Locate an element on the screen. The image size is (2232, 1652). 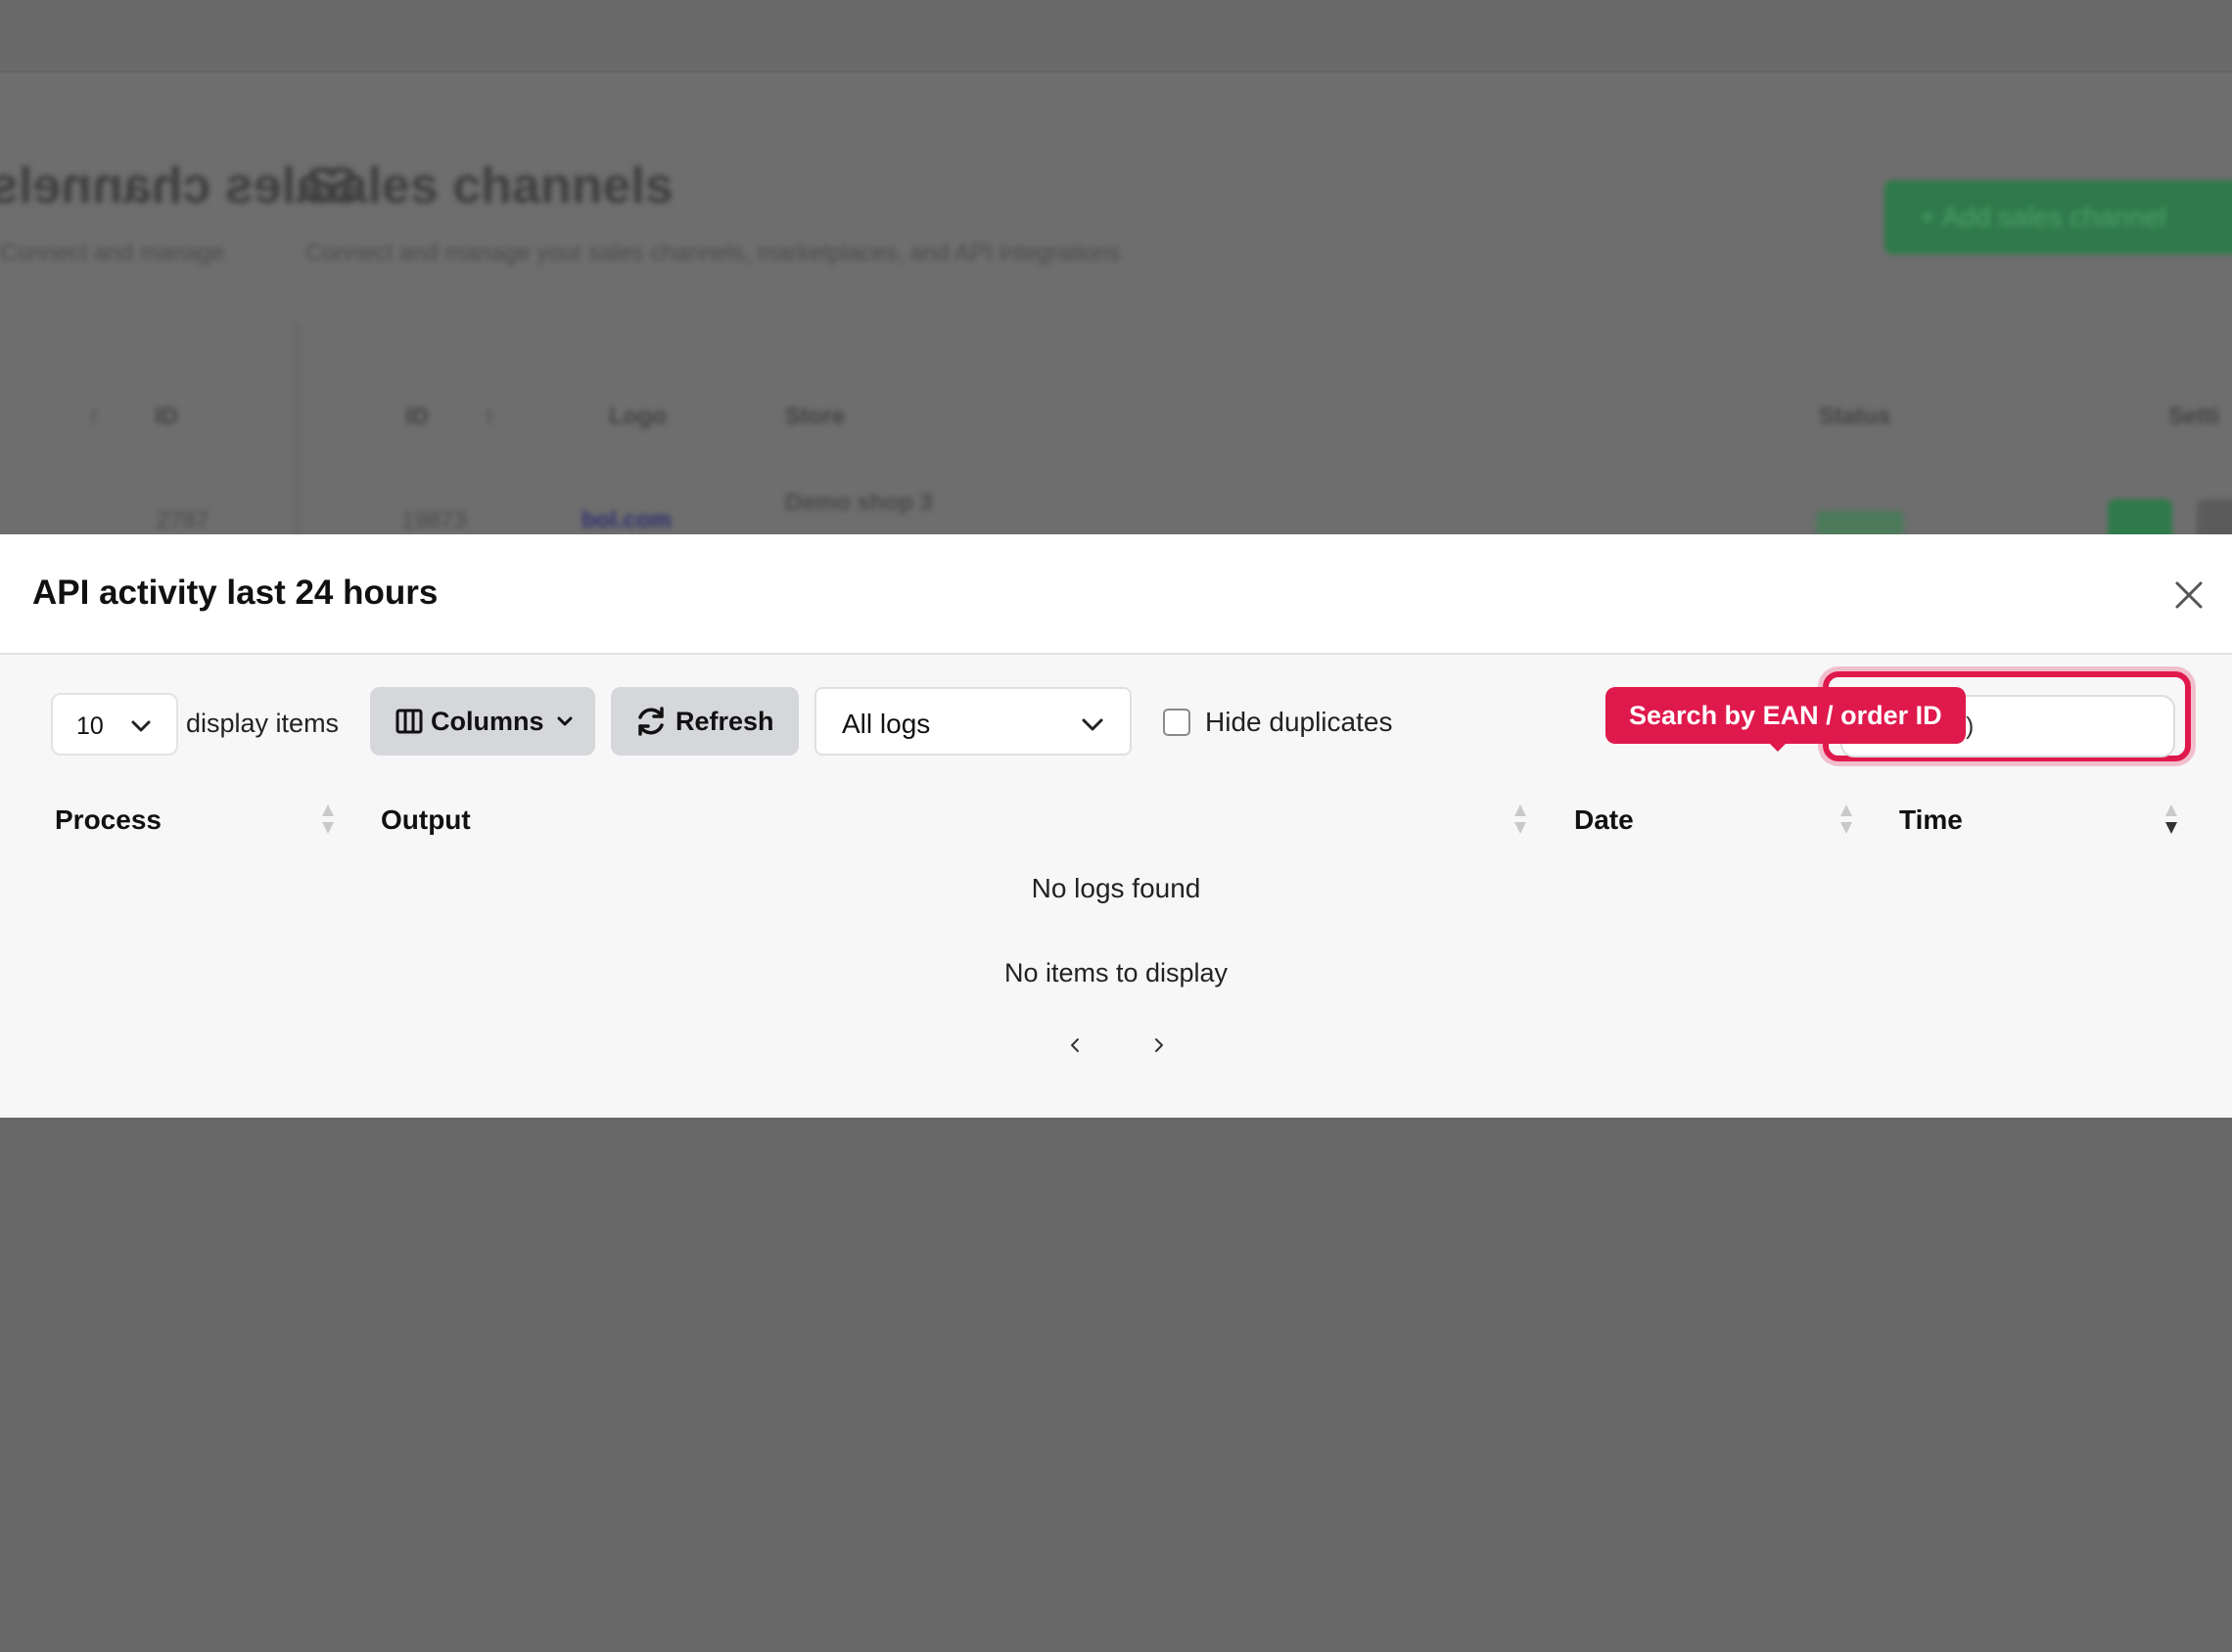
no-items-message: No items to display is located at coordinates (1116, 972).